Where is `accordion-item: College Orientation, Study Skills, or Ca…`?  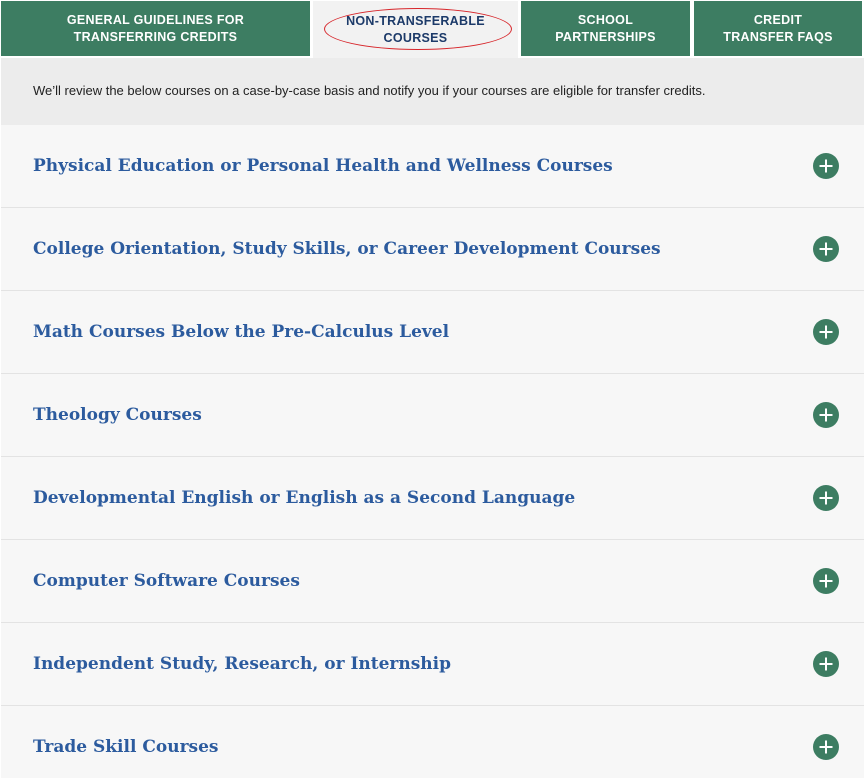
accordion-item: College Orientation, Study Skills, or Ca… is located at coordinates (432, 249).